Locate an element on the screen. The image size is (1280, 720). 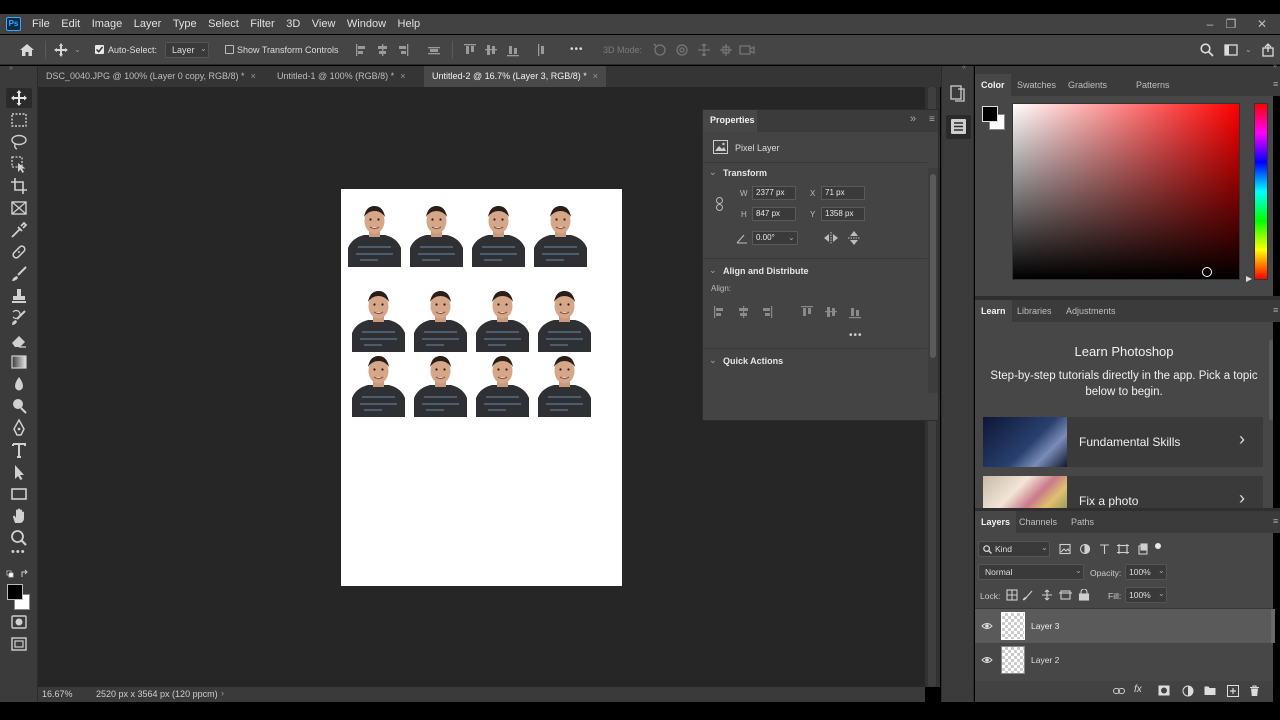
zoom-tool-icon is located at coordinates (19, 538).